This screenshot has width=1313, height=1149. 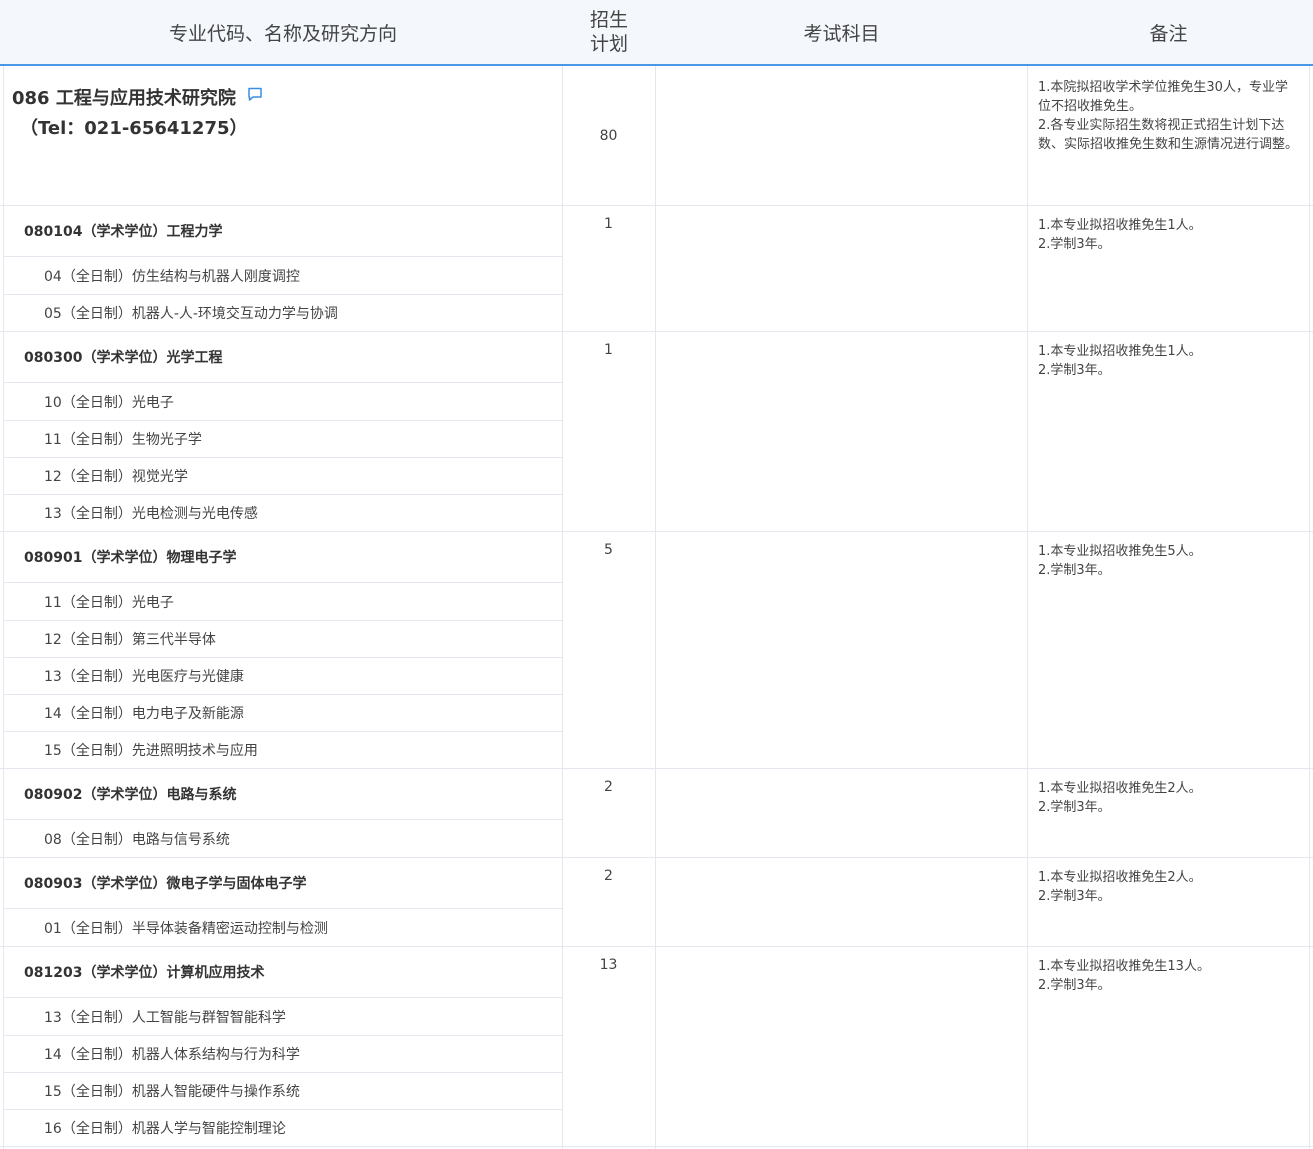 I want to click on direction-label: 14（全日制）机器人体系结构与行为科学, so click(x=172, y=1055).